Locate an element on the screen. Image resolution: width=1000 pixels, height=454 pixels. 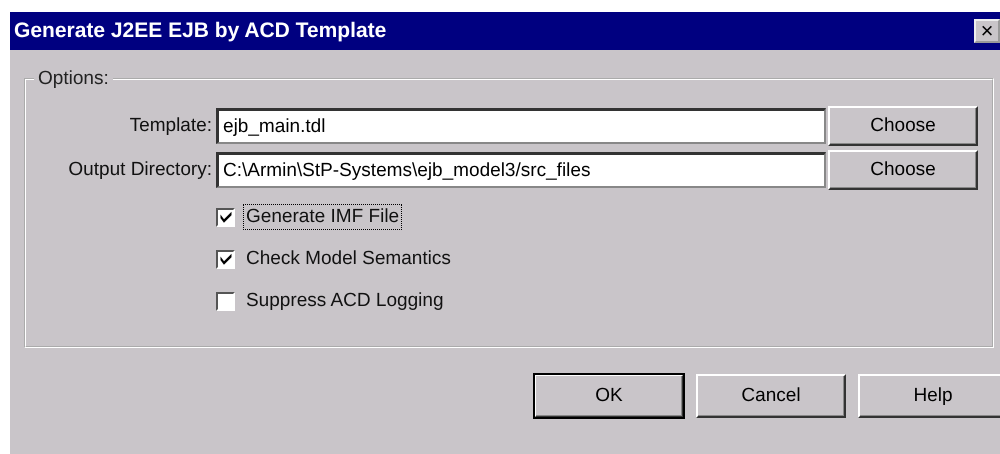
window-title: Generate J2EE EJB by ACD Template is located at coordinates (200, 31).